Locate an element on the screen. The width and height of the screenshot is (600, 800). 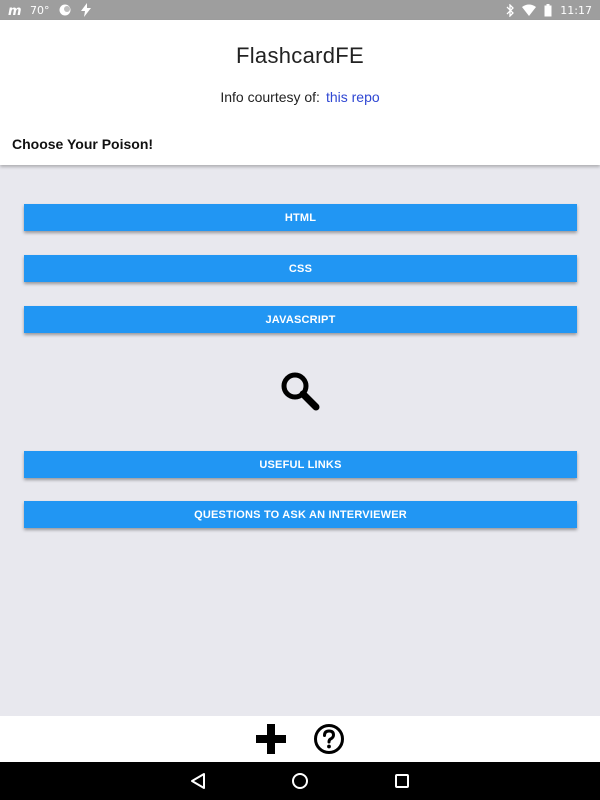
weather-icon is located at coordinates (65, 10).